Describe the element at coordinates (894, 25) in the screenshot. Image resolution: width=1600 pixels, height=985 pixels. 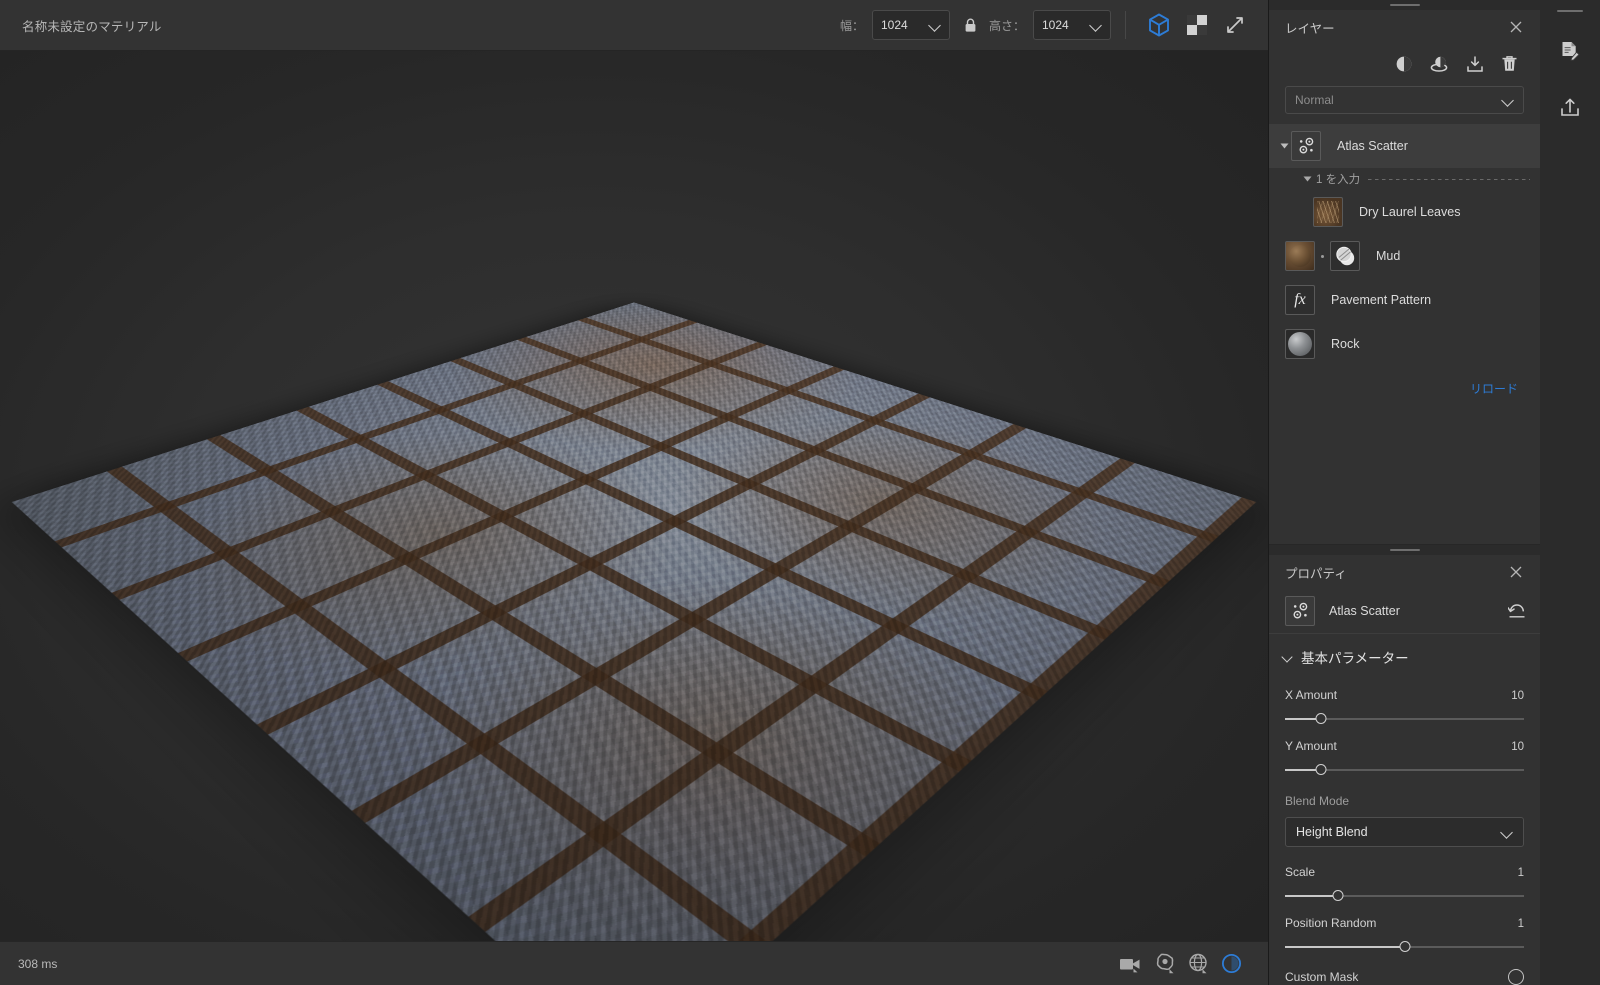
I see `width-value: 1024` at that location.